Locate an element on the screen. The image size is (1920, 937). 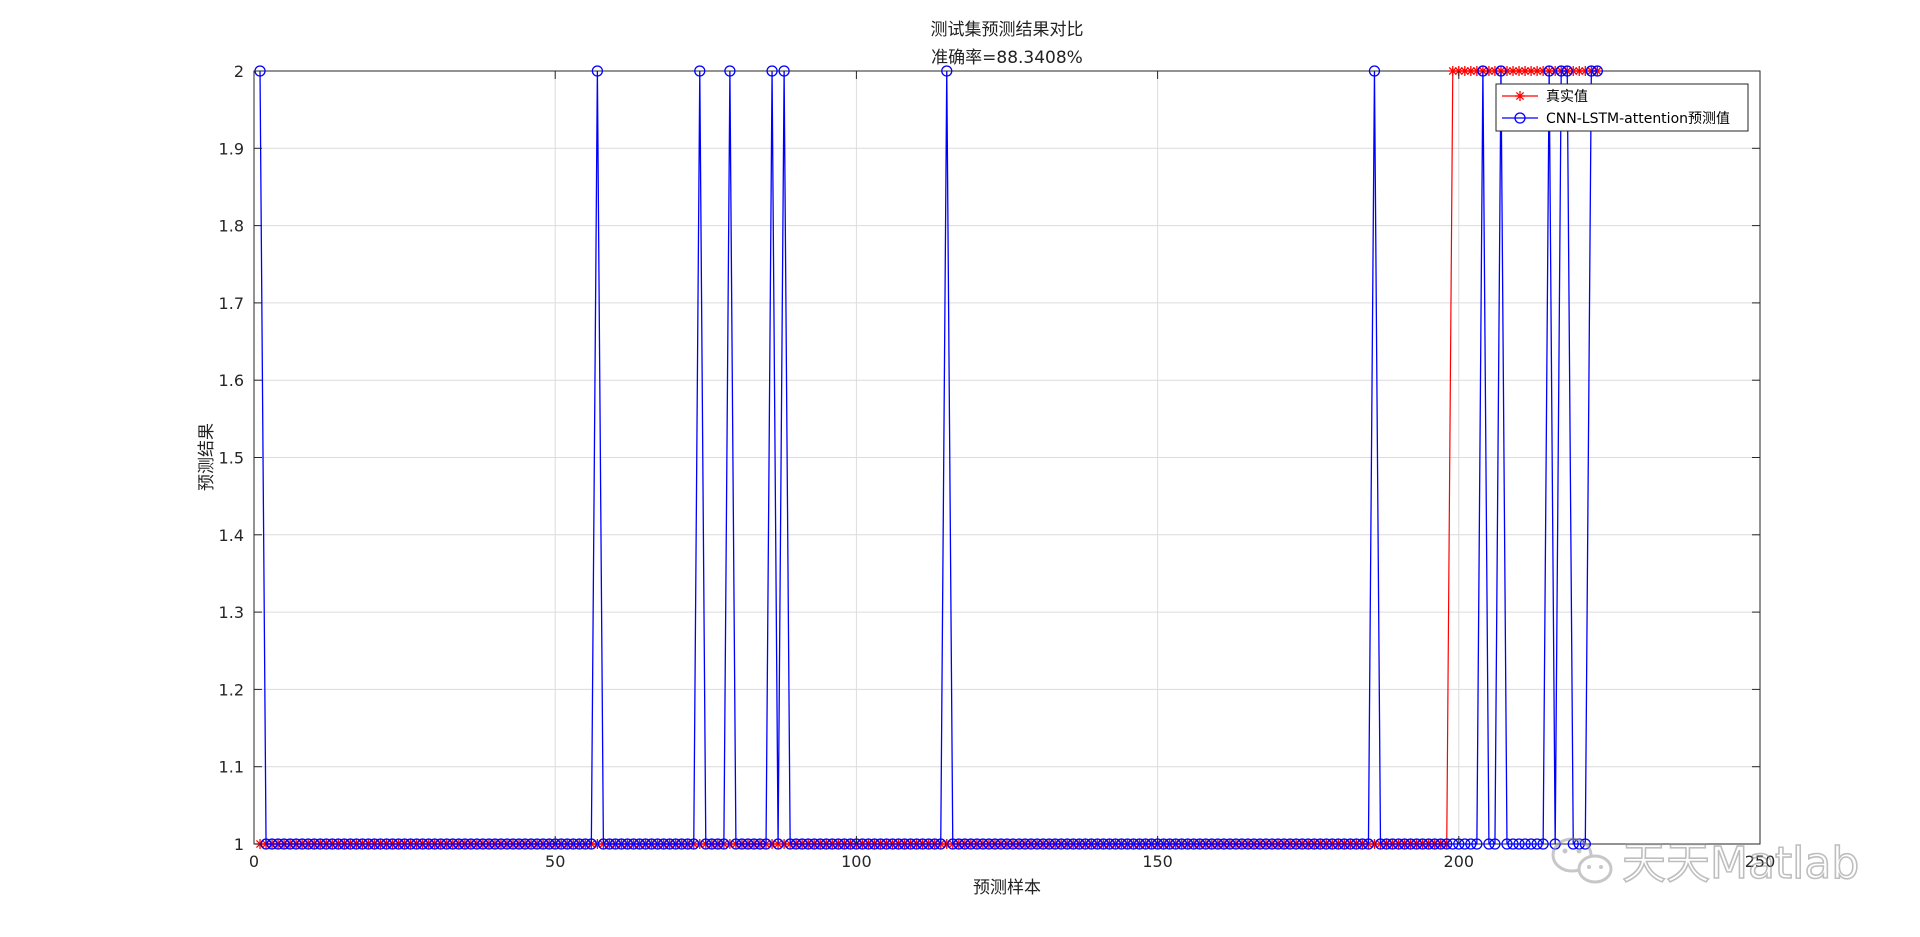
legend-asterisk is located at coordinates (1520, 96).